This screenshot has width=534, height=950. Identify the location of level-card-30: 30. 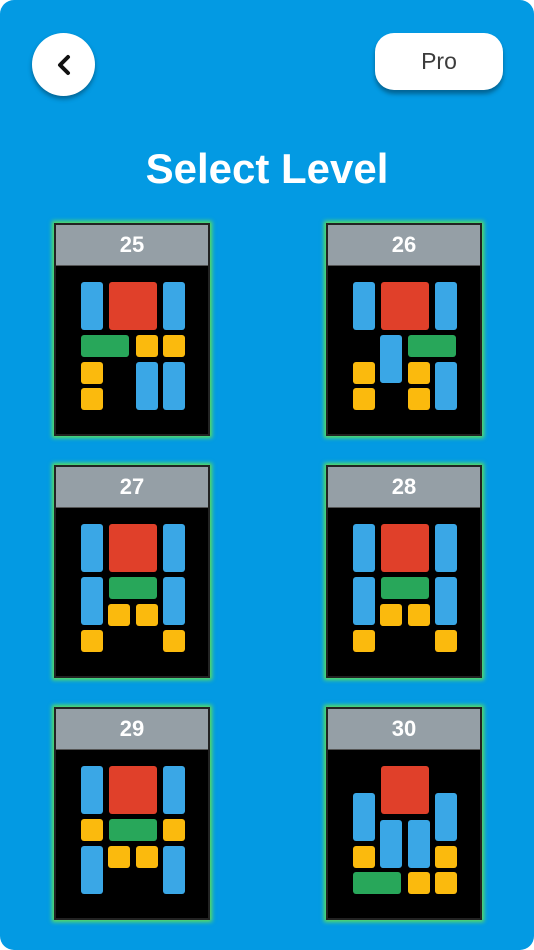
(404, 813).